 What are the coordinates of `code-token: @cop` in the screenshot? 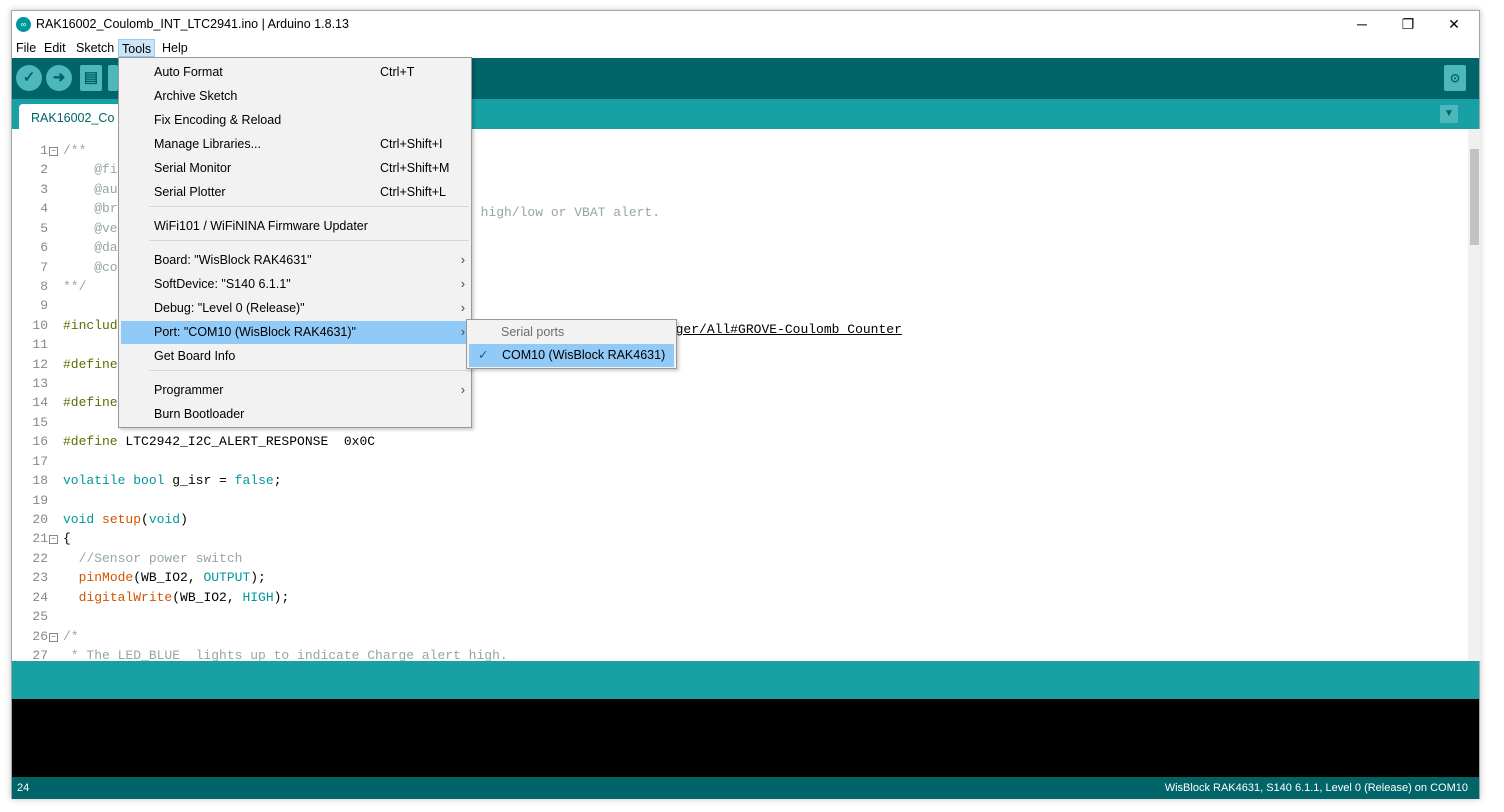 It's located at (94, 267).